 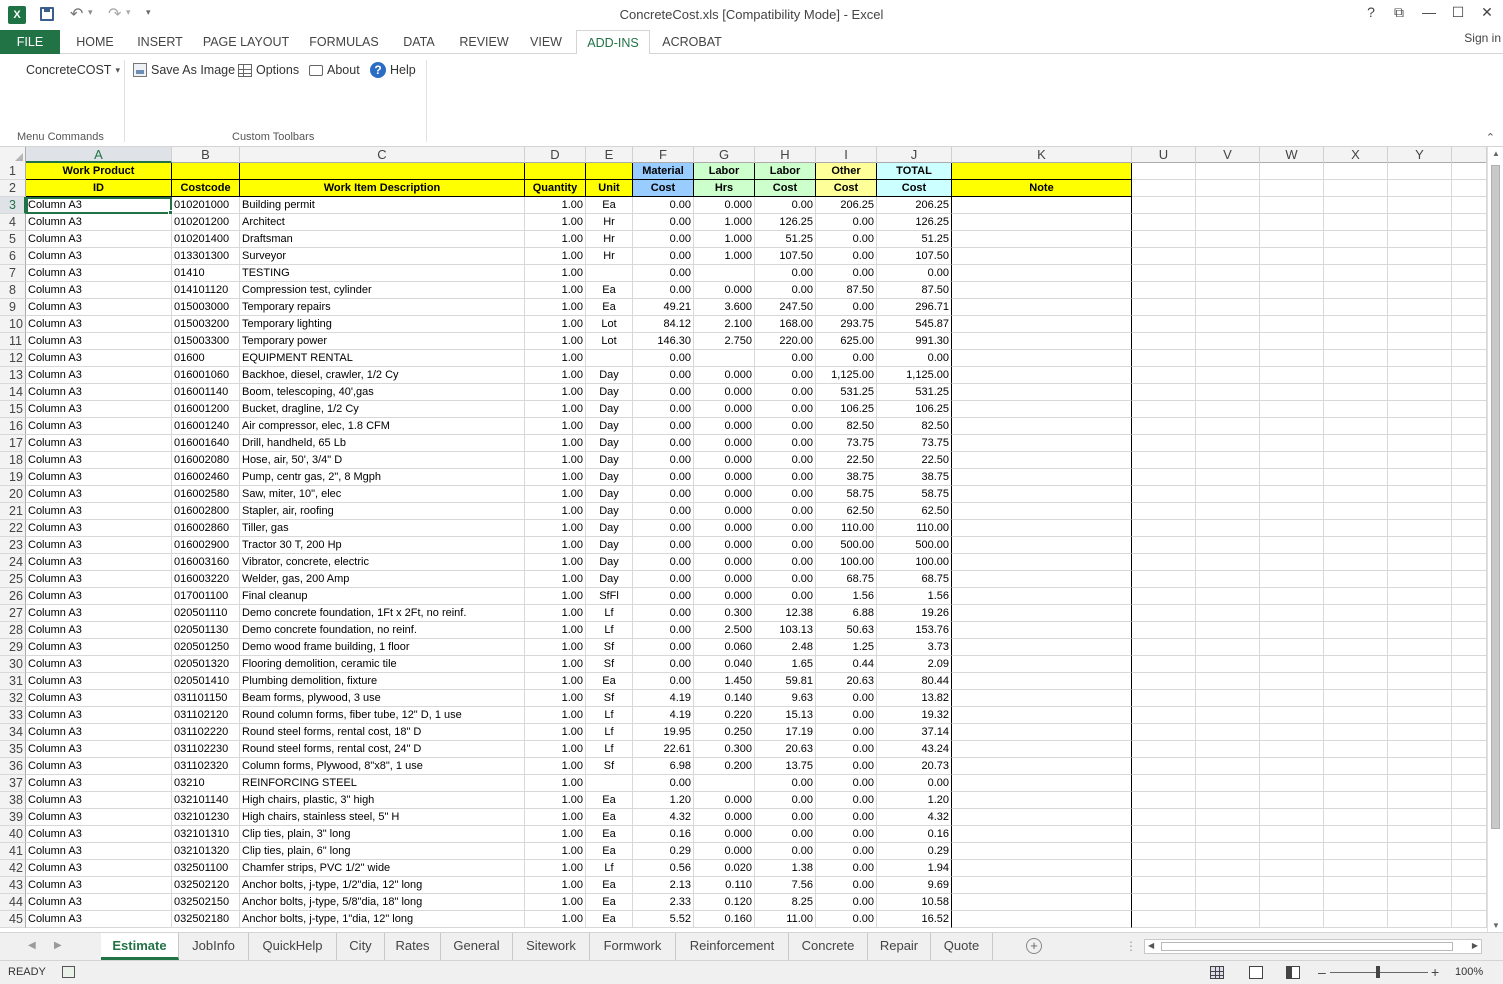 I want to click on header-cell: ID, so click(x=99, y=188).